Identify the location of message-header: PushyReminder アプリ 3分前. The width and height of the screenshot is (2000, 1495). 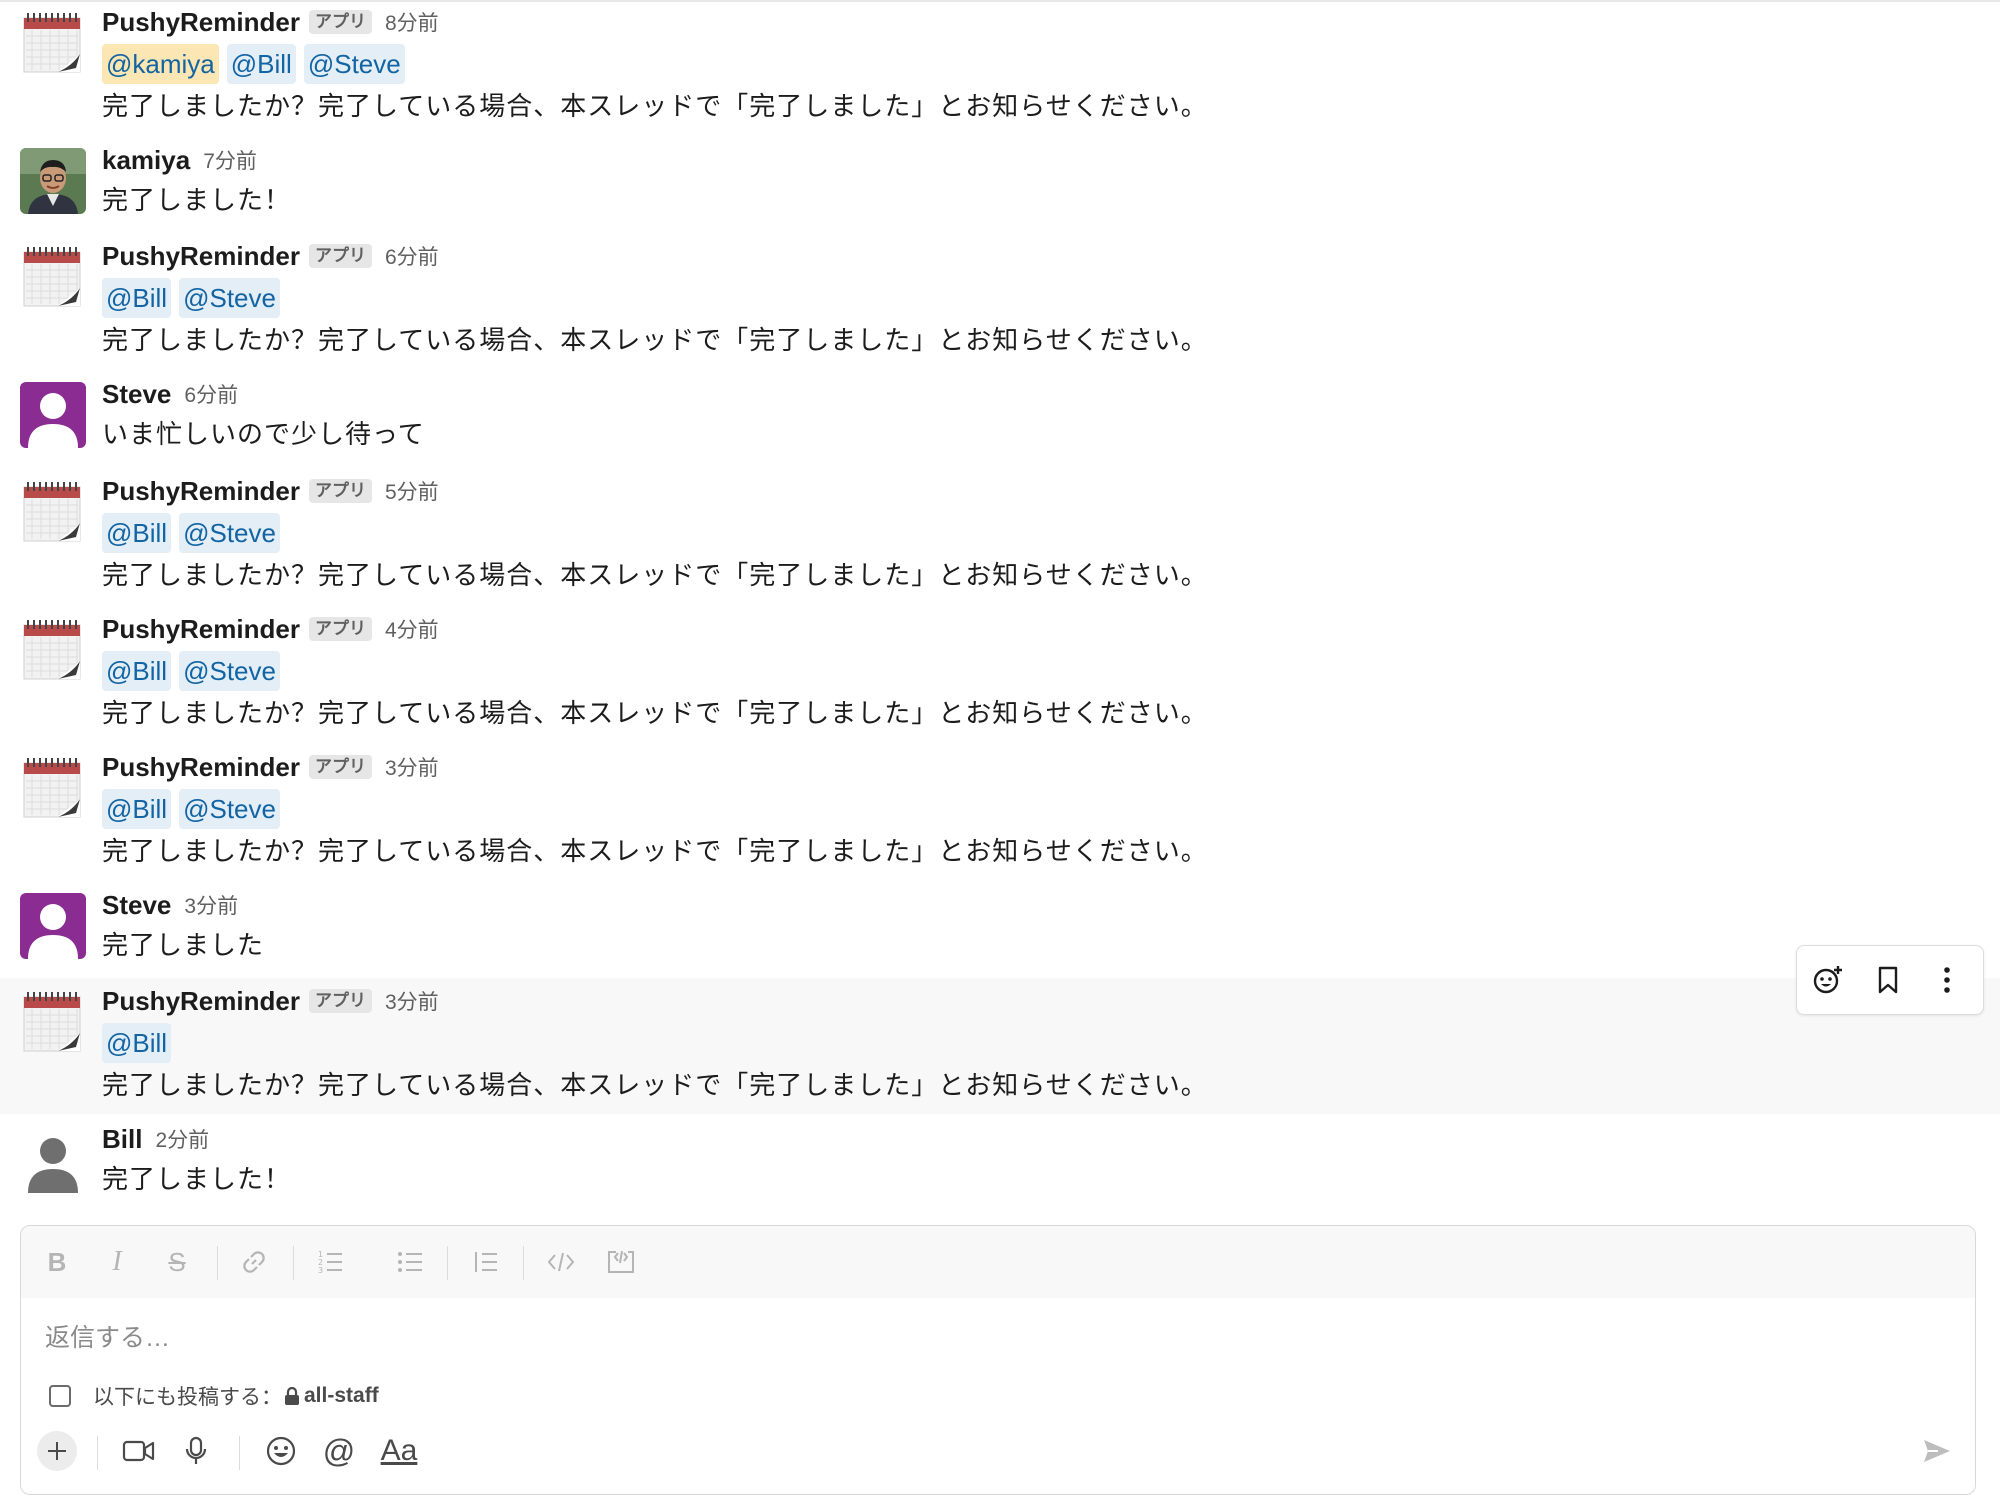
(270, 1001).